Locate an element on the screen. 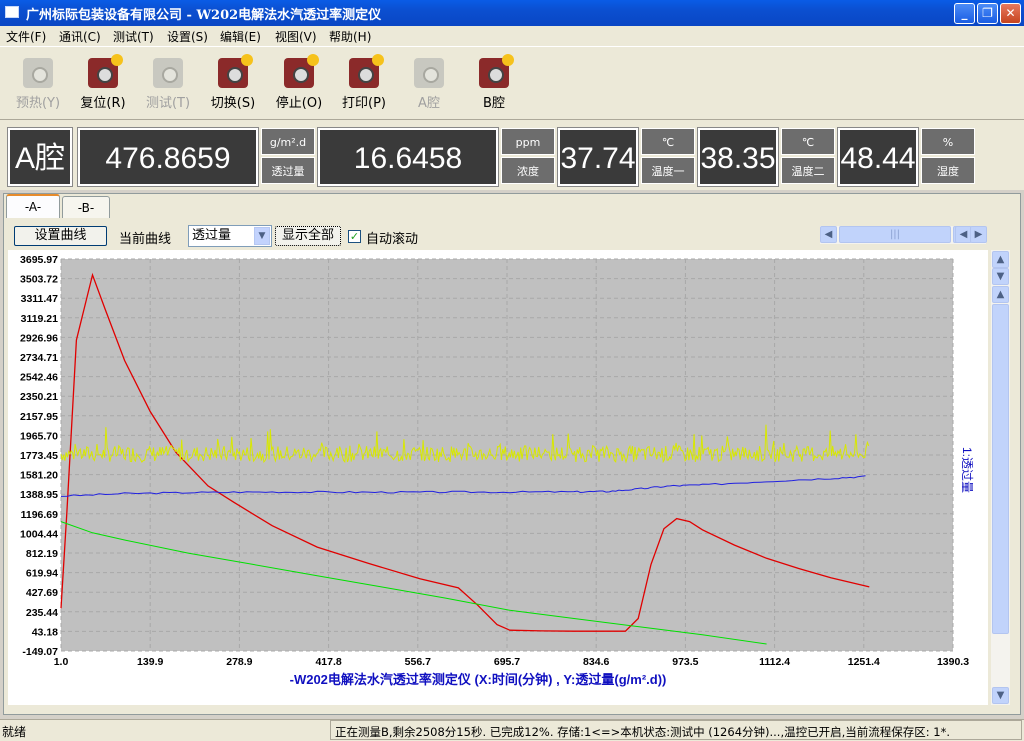 This screenshot has height=741, width=1024. menu-help: 帮助(H) is located at coordinates (350, 36).